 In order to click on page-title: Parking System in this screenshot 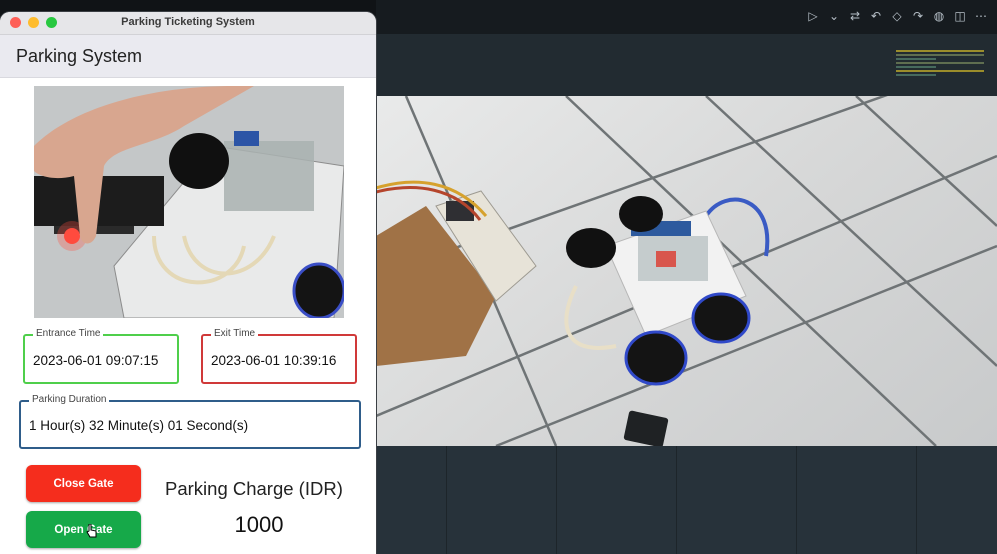, I will do `click(79, 56)`.